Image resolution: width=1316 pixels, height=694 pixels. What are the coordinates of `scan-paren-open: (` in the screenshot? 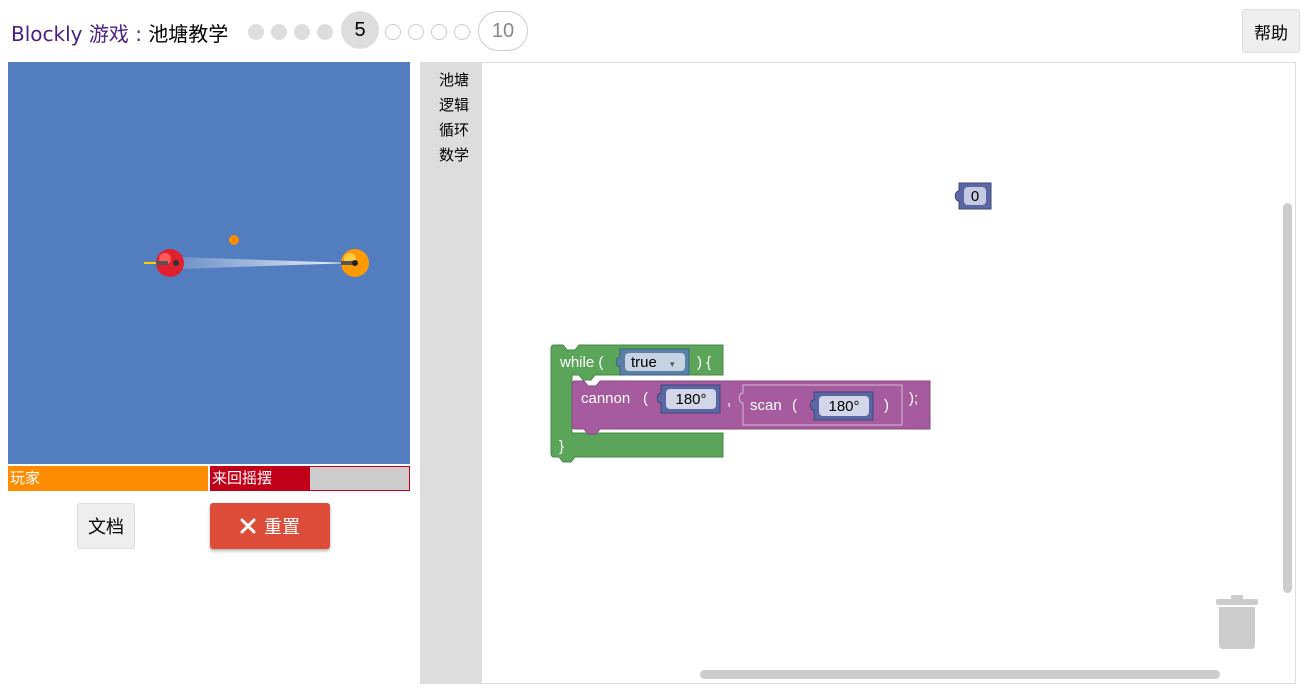 It's located at (794, 405).